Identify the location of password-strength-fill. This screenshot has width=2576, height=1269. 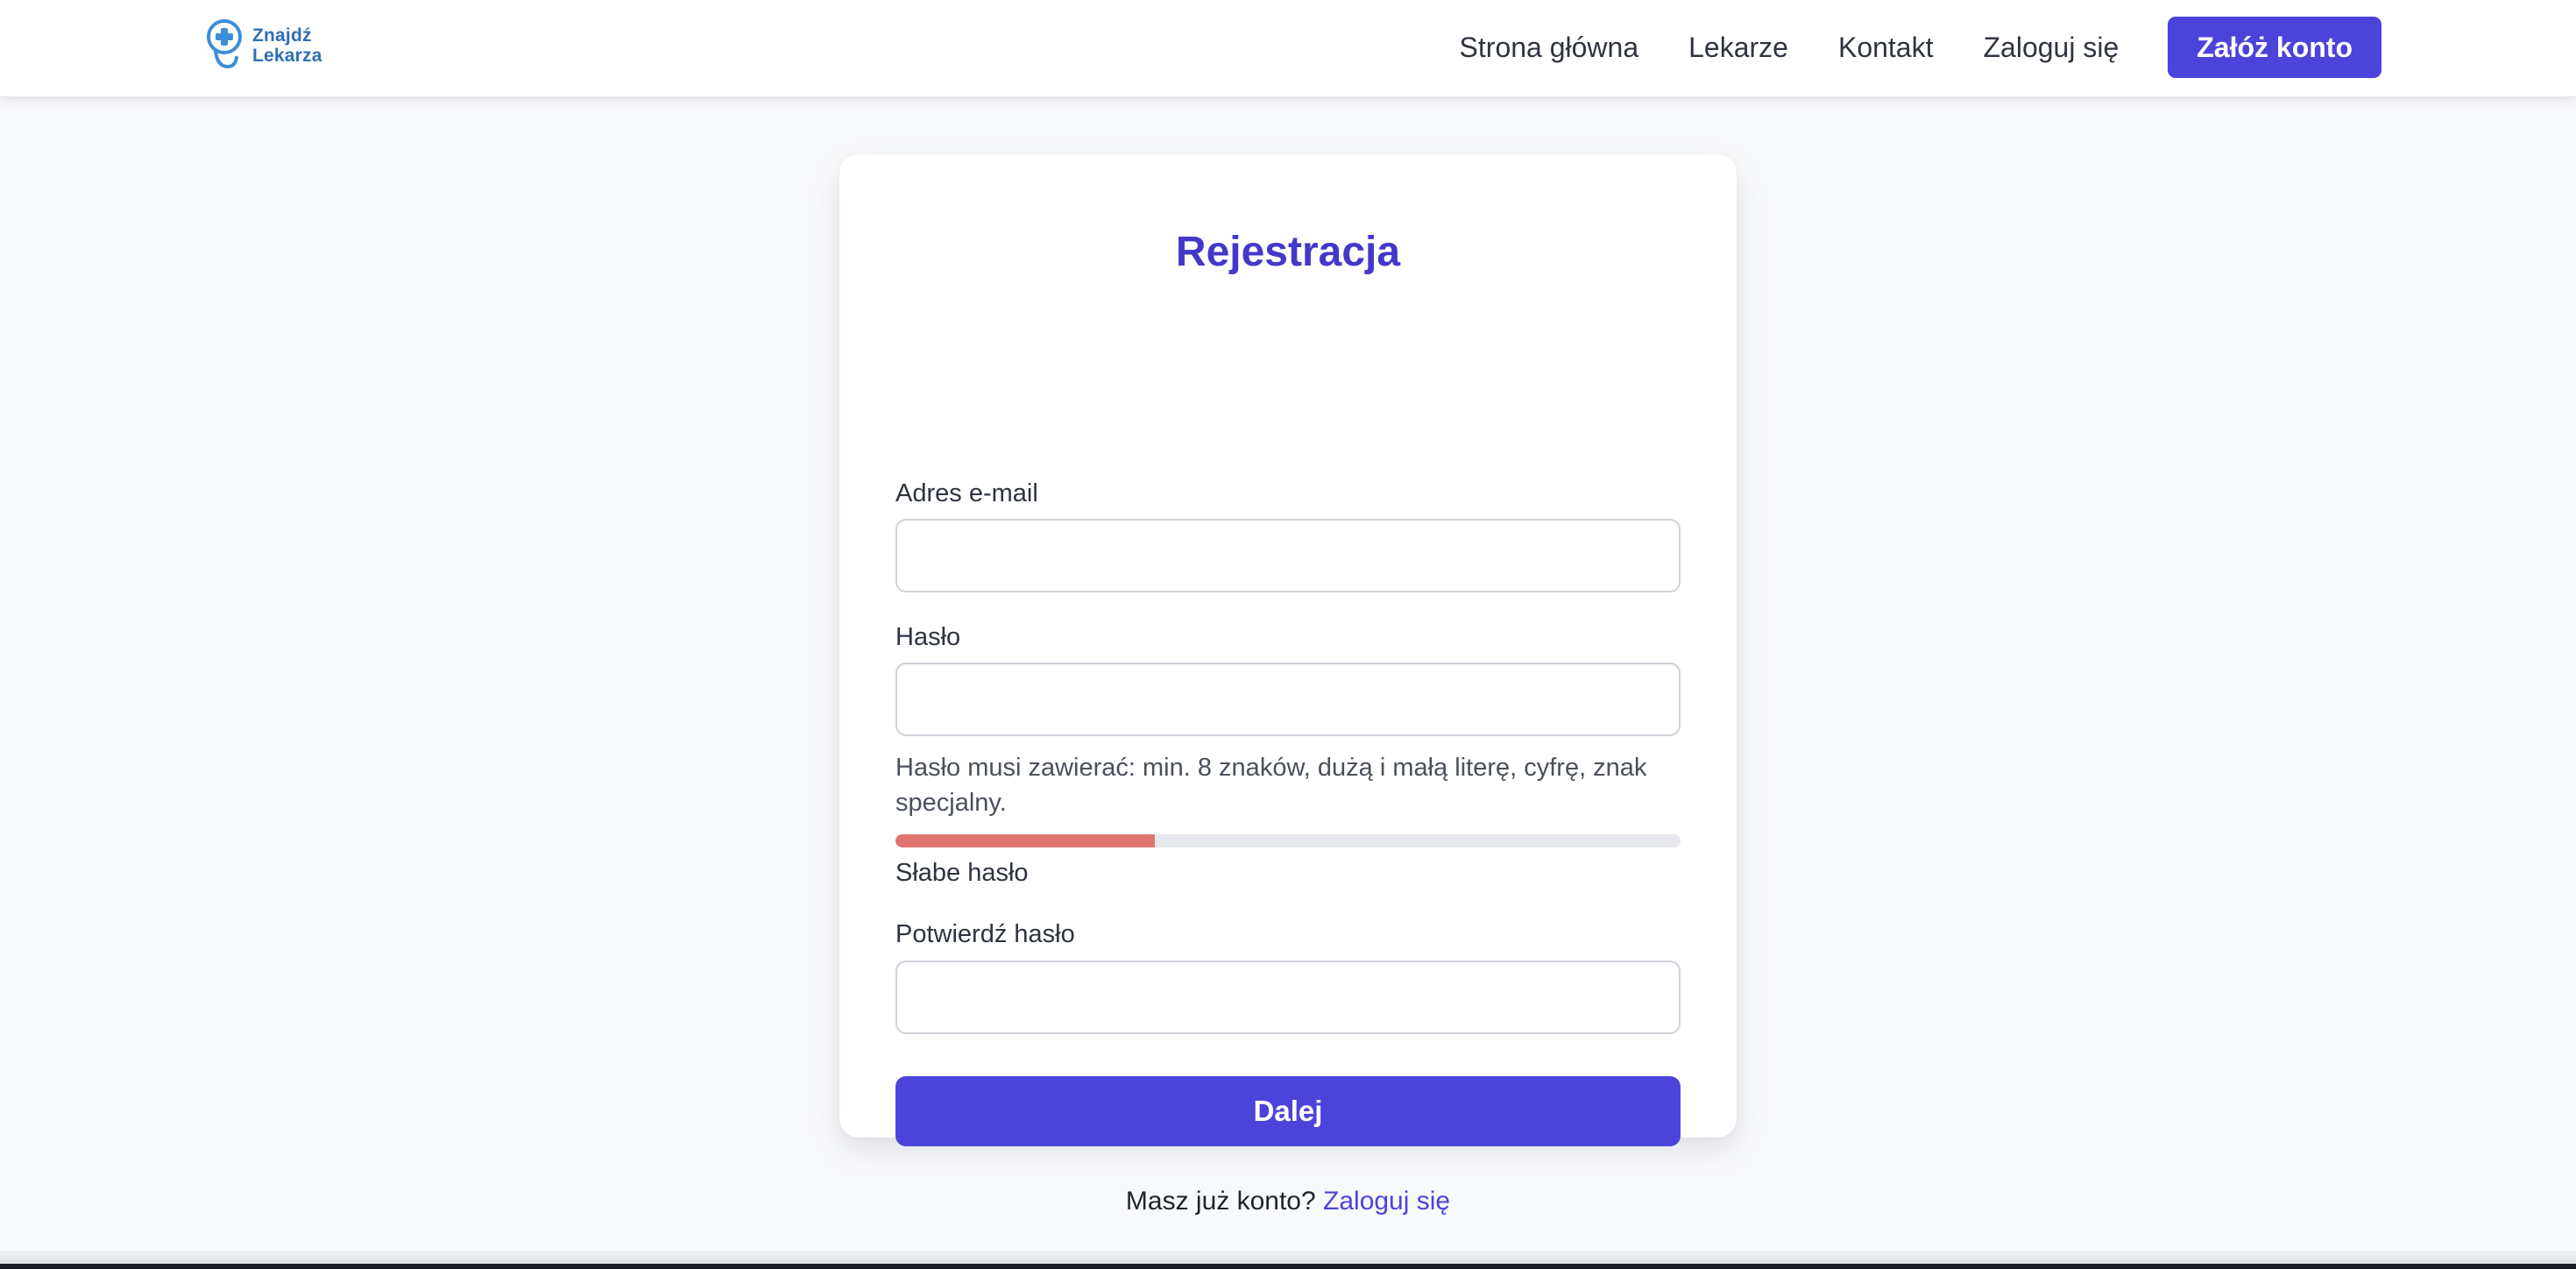
(1025, 841).